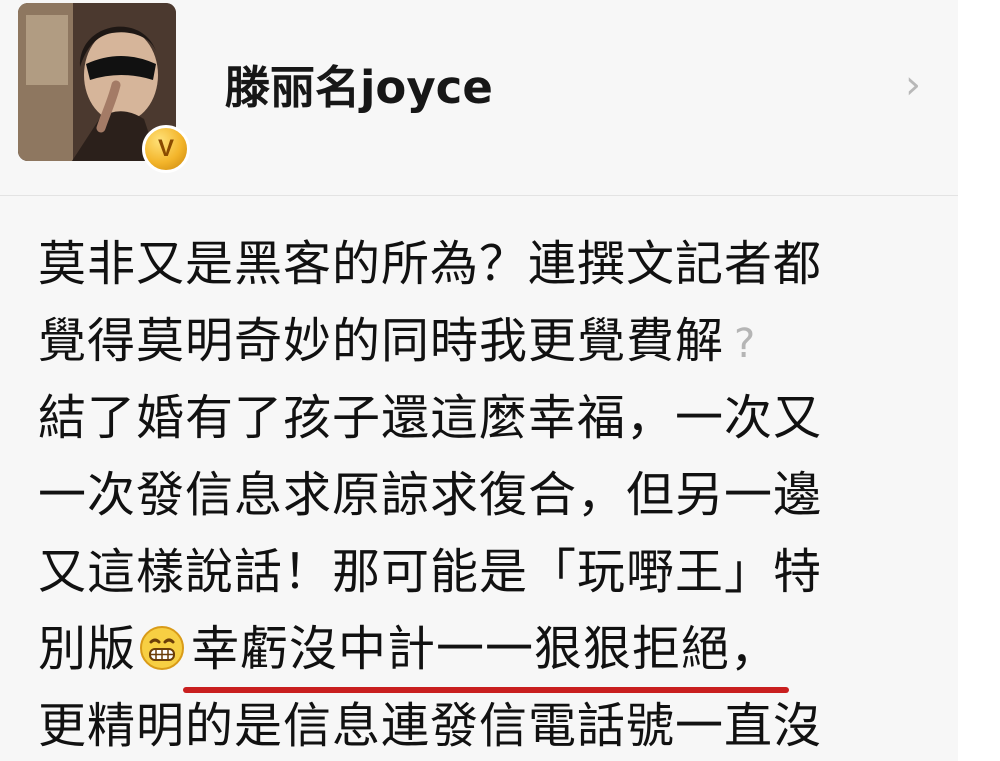 Image resolution: width=1000 pixels, height=761 pixels. I want to click on question-icon: ?, so click(745, 344).